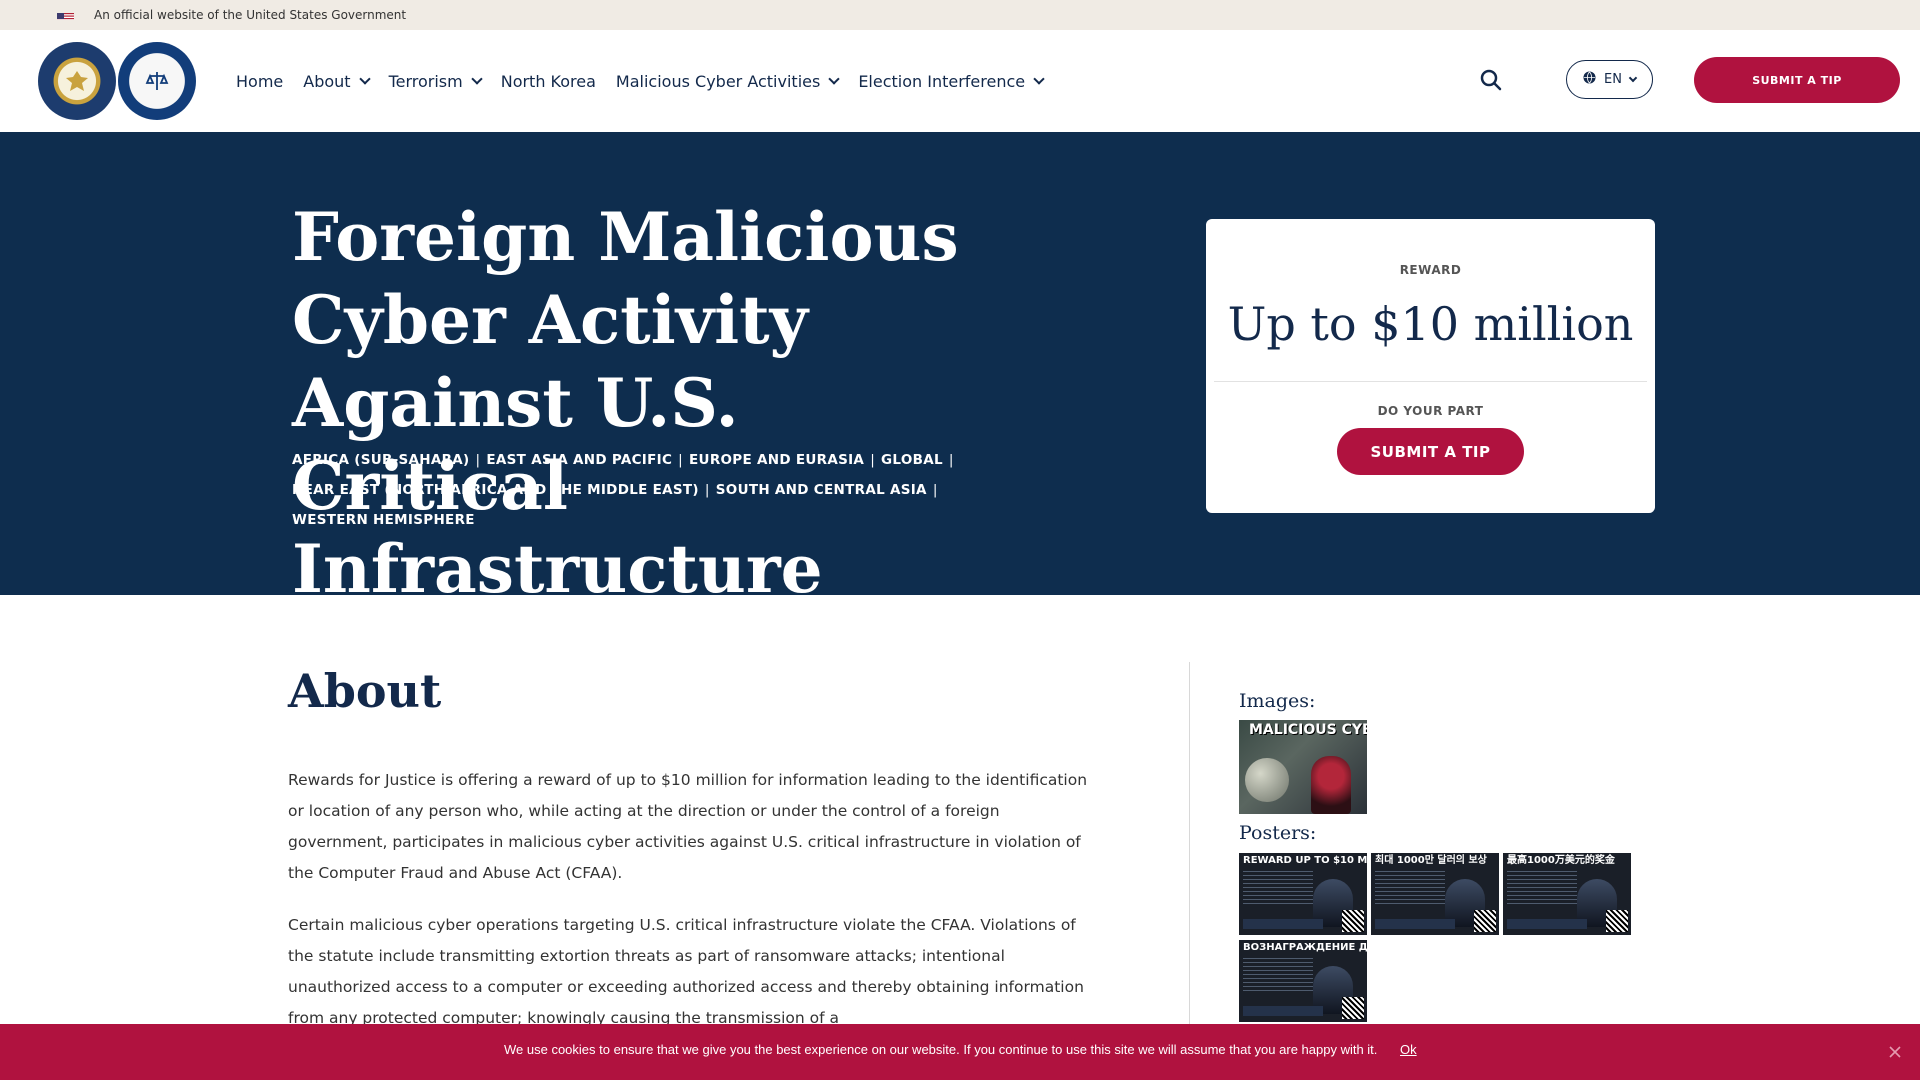 Image resolution: width=1920 pixels, height=1080 pixels. What do you see at coordinates (718, 81) in the screenshot?
I see `nav-label: Malicious Cyber Activities` at bounding box center [718, 81].